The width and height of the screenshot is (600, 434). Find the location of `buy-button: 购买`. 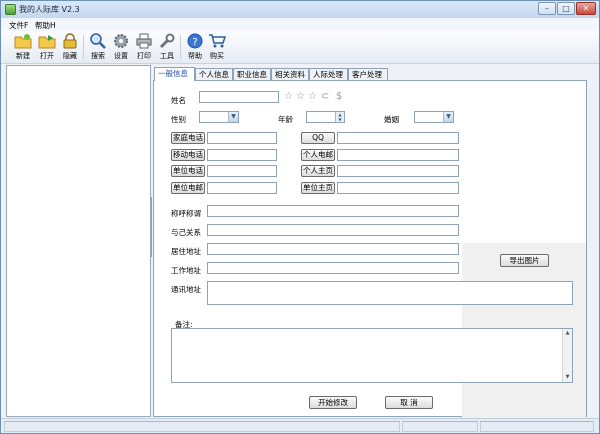

buy-button: 购买 is located at coordinates (217, 48).